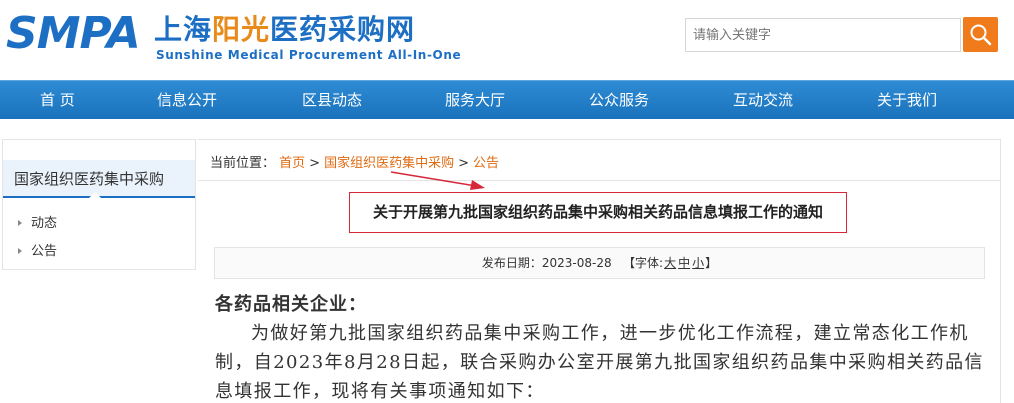 This screenshot has height=403, width=1014. Describe the element at coordinates (292, 163) in the screenshot. I see `breadcrumb-home: 首页` at that location.